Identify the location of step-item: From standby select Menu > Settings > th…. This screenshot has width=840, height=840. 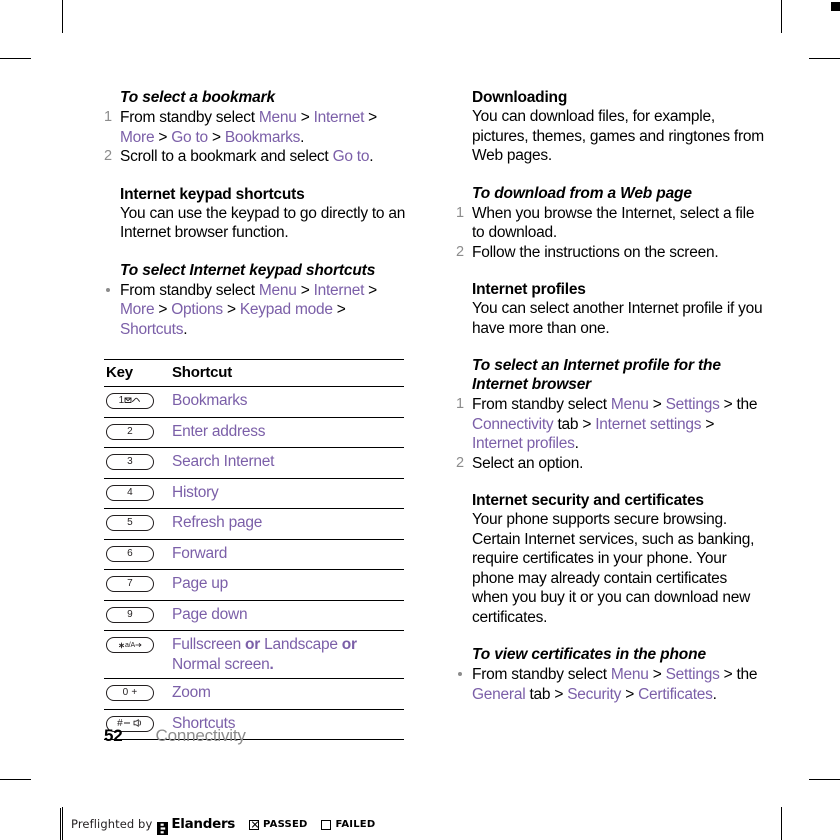
(610, 684).